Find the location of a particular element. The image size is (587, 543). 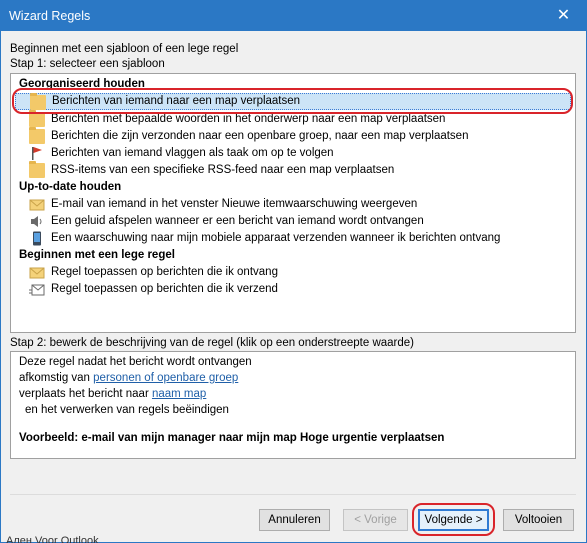

group-header-organized: Georganiseerd houden is located at coordinates (82, 84).